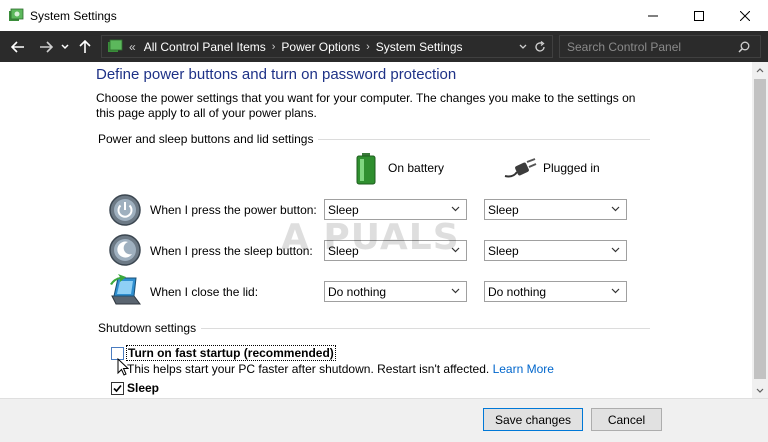  What do you see at coordinates (370, 237) in the screenshot?
I see `watermark: A PUALS` at bounding box center [370, 237].